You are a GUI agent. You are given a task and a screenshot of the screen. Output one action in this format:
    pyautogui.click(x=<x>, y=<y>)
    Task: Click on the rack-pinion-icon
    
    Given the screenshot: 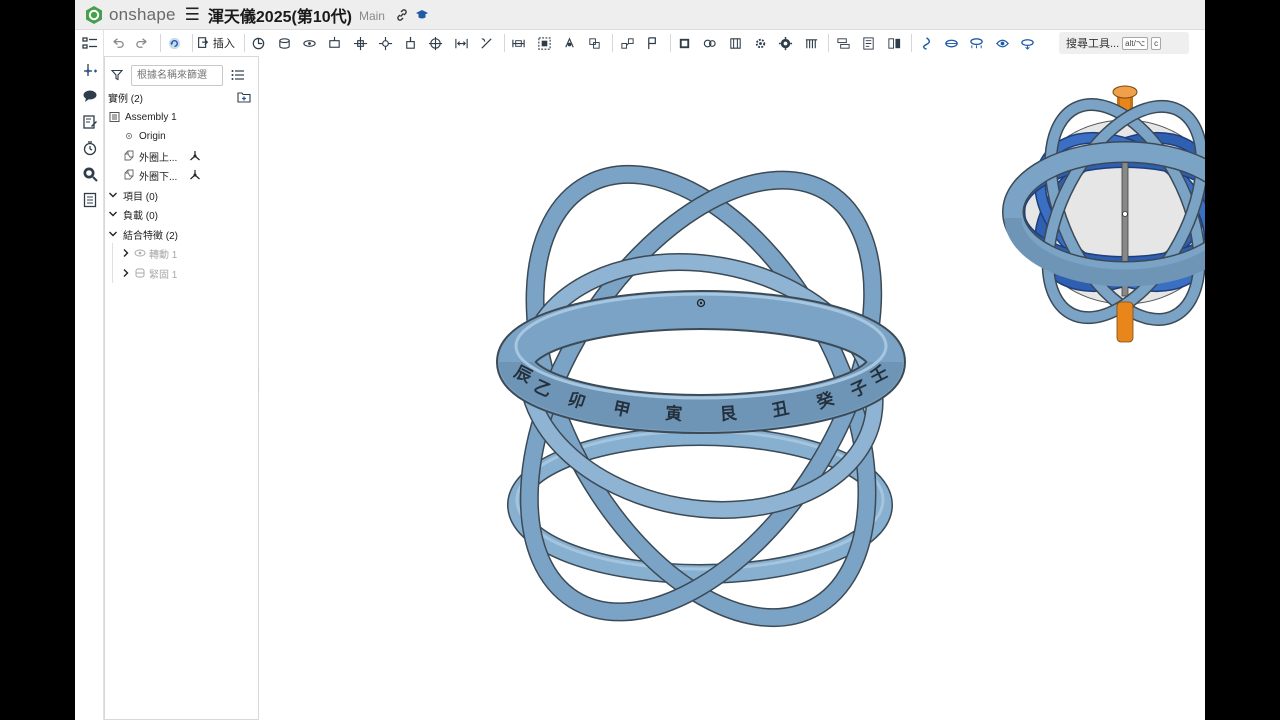 What is the action you would take?
    pyautogui.click(x=710, y=43)
    